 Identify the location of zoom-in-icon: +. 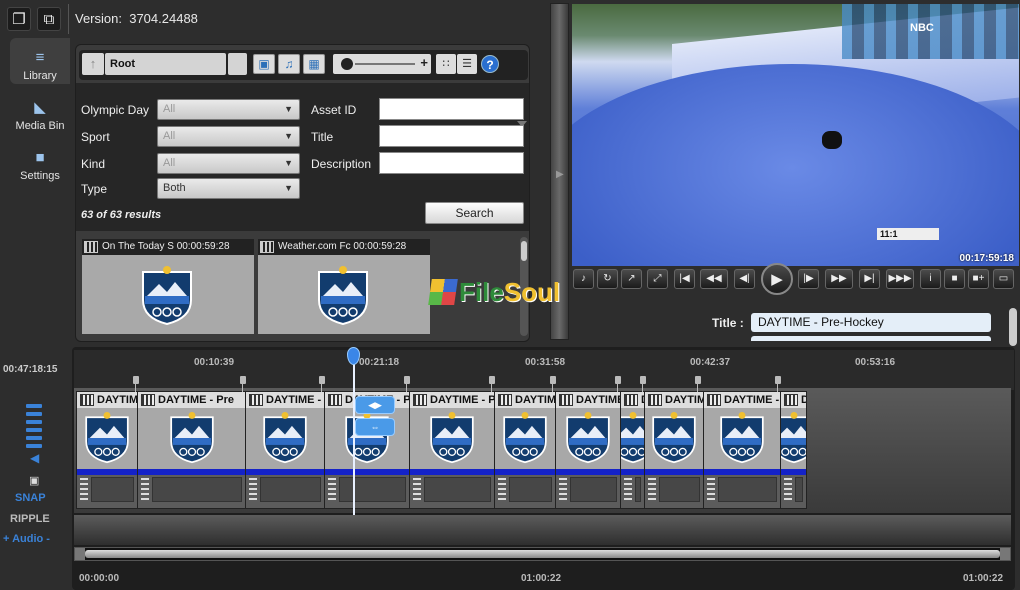
(424, 62).